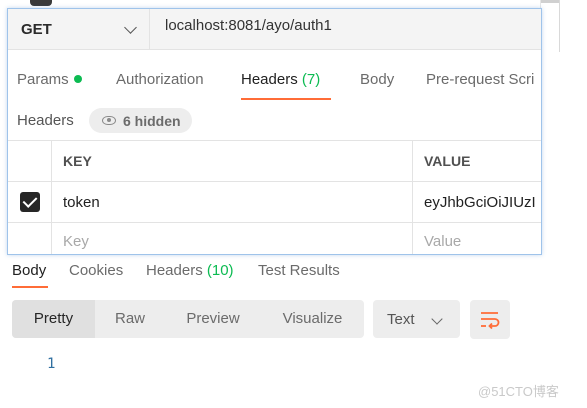 The width and height of the screenshot is (587, 408). I want to click on header-enabled-checkbox, so click(29, 202).